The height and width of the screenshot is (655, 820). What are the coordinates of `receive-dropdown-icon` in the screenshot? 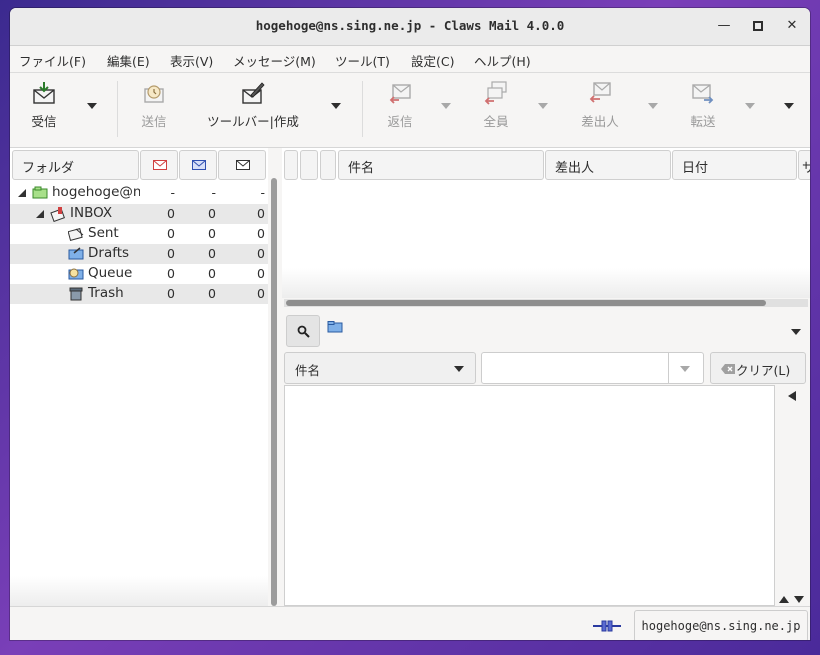 It's located at (92, 106).